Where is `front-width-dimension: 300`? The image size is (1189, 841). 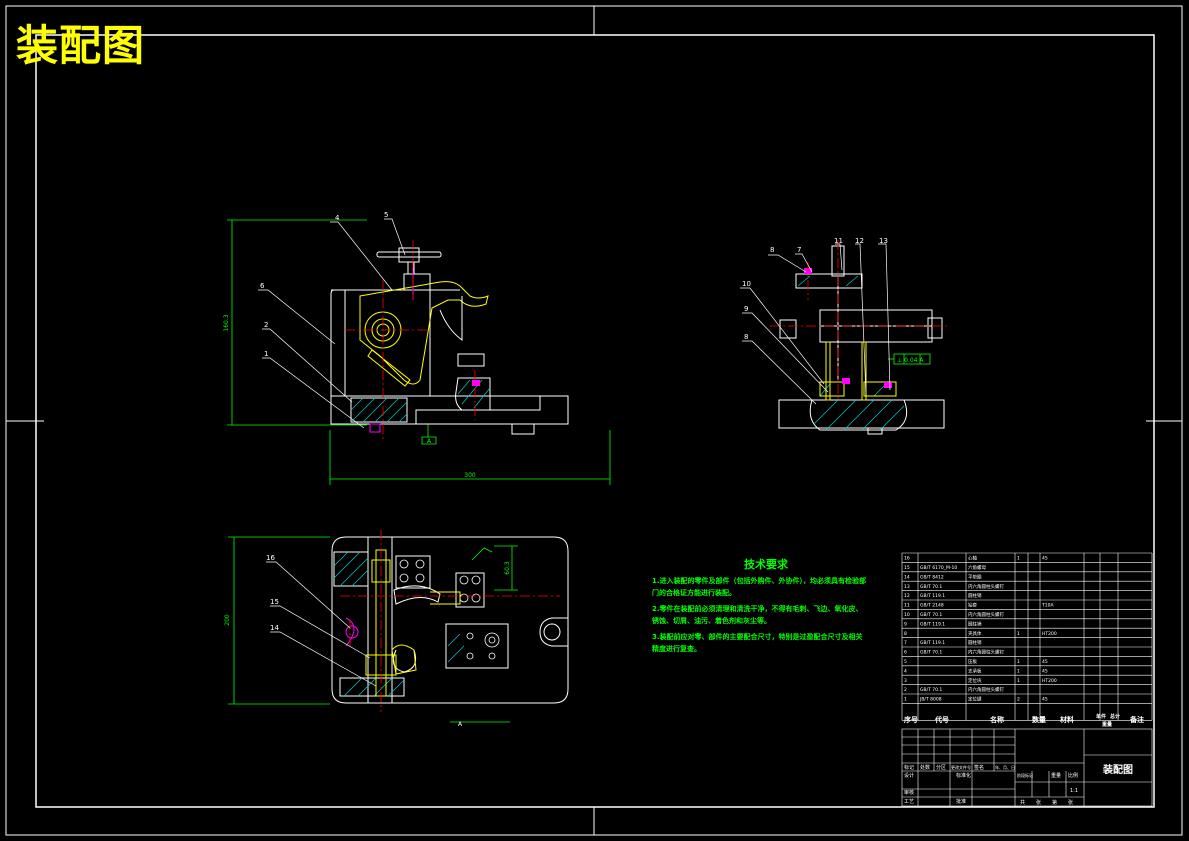
front-width-dimension: 300 is located at coordinates (470, 475).